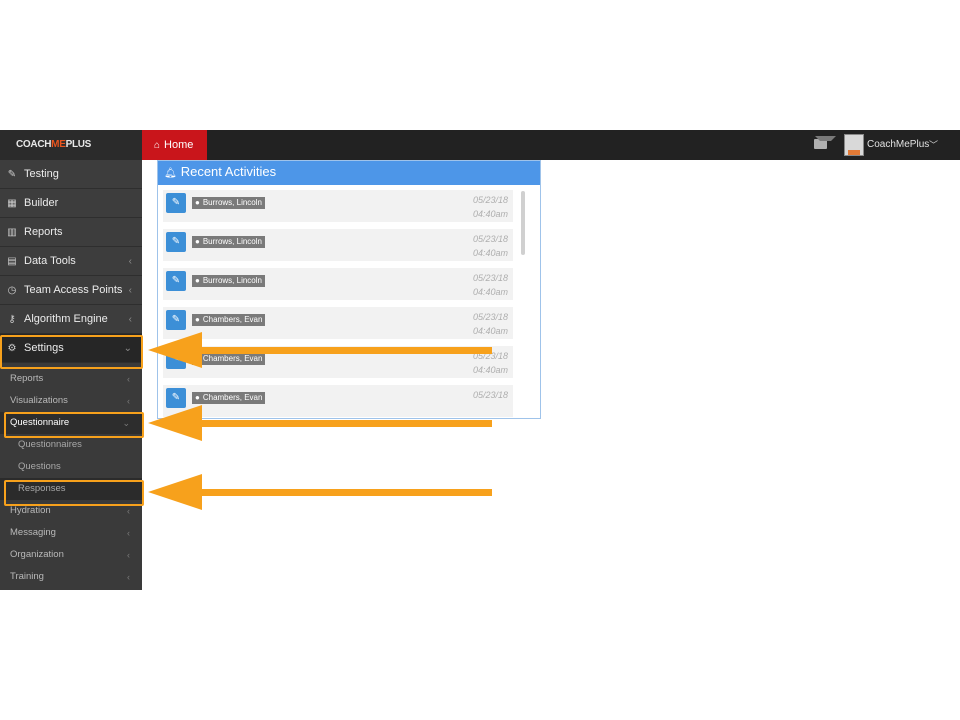 Image resolution: width=960 pixels, height=720 pixels. What do you see at coordinates (27, 378) in the screenshot?
I see `sidebar-subitem-label: Reports` at bounding box center [27, 378].